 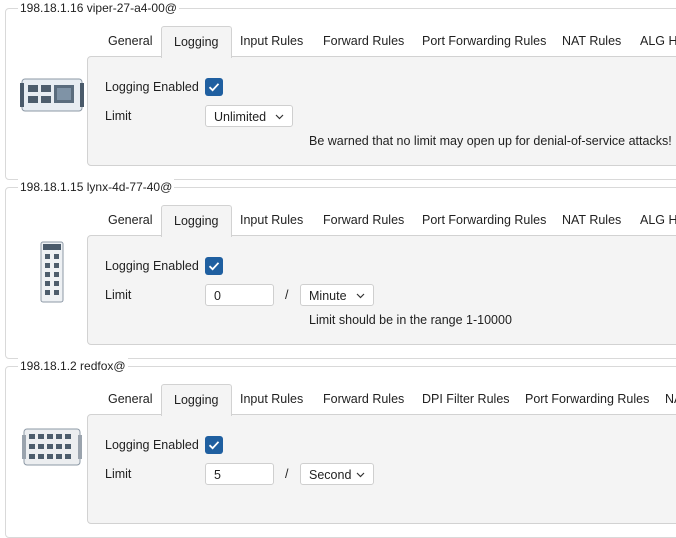 What do you see at coordinates (239, 295) in the screenshot?
I see `limit-input: 0` at bounding box center [239, 295].